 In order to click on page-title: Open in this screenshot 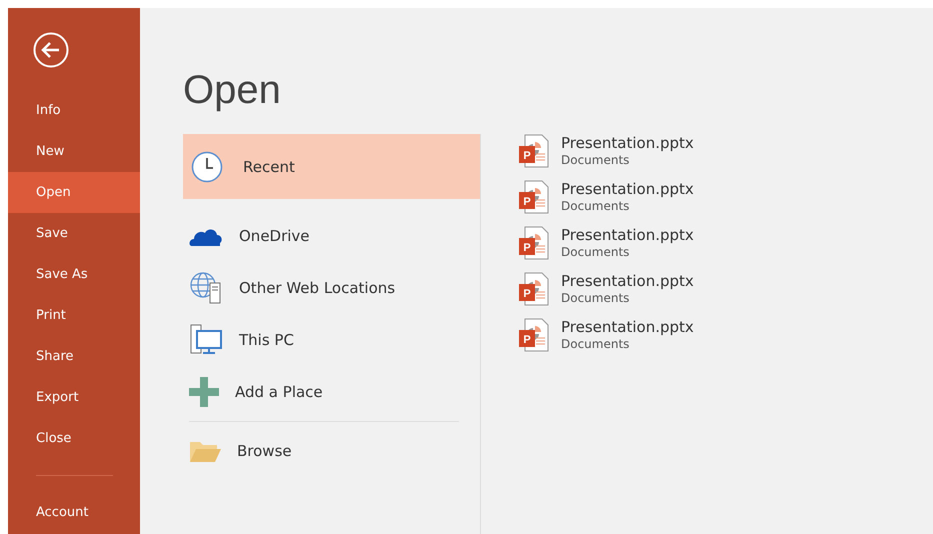, I will do `click(232, 91)`.